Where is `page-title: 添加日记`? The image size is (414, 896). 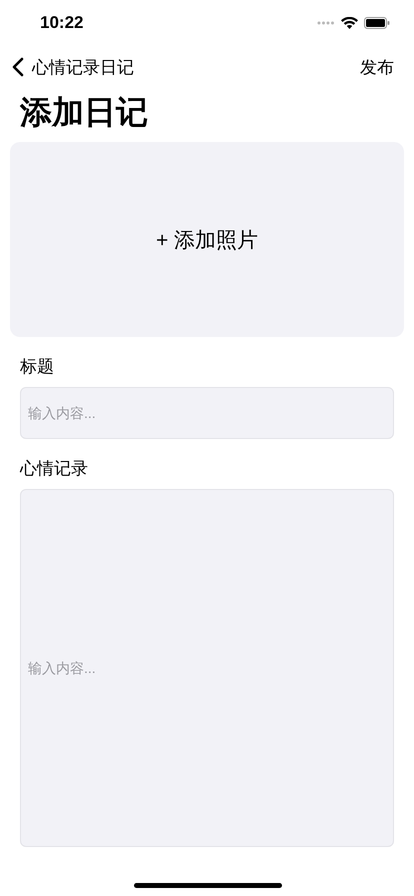 page-title: 添加日记 is located at coordinates (83, 112).